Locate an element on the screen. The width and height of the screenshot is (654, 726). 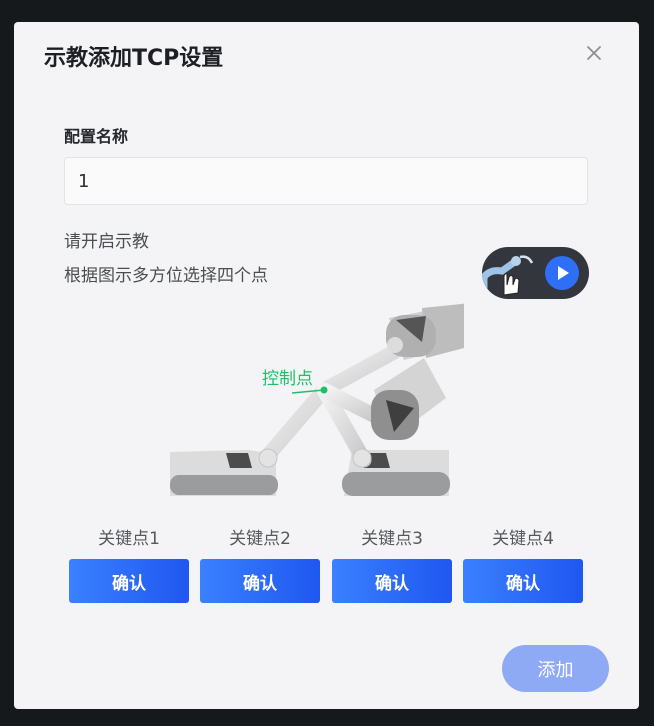
config-name-input is located at coordinates (326, 181).